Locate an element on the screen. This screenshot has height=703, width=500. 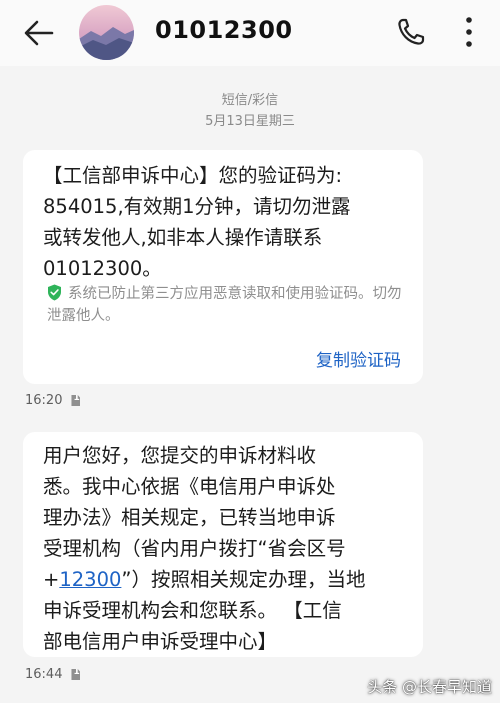
contact-title: 01012300 is located at coordinates (224, 30).